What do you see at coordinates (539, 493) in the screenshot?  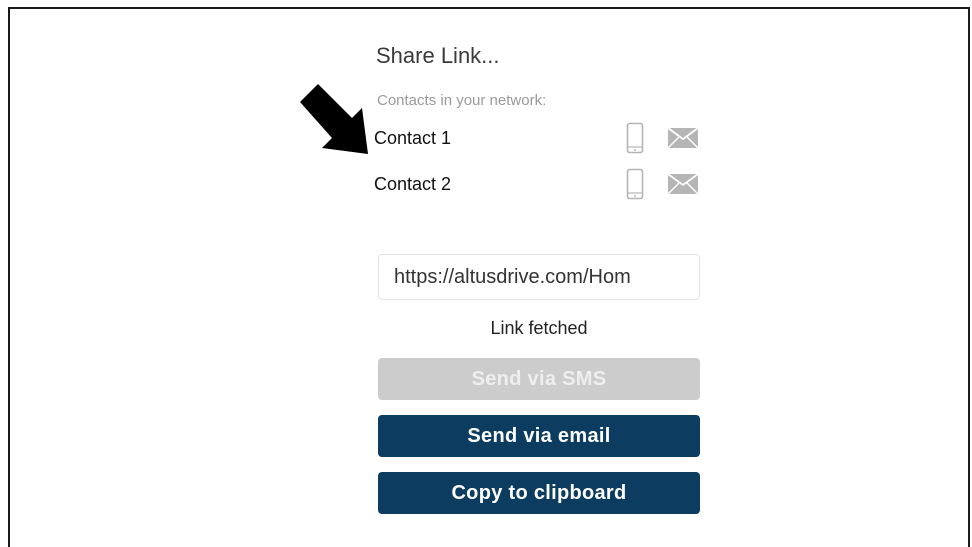 I see `copy-to-clipboard-button: Copy to clipboard` at bounding box center [539, 493].